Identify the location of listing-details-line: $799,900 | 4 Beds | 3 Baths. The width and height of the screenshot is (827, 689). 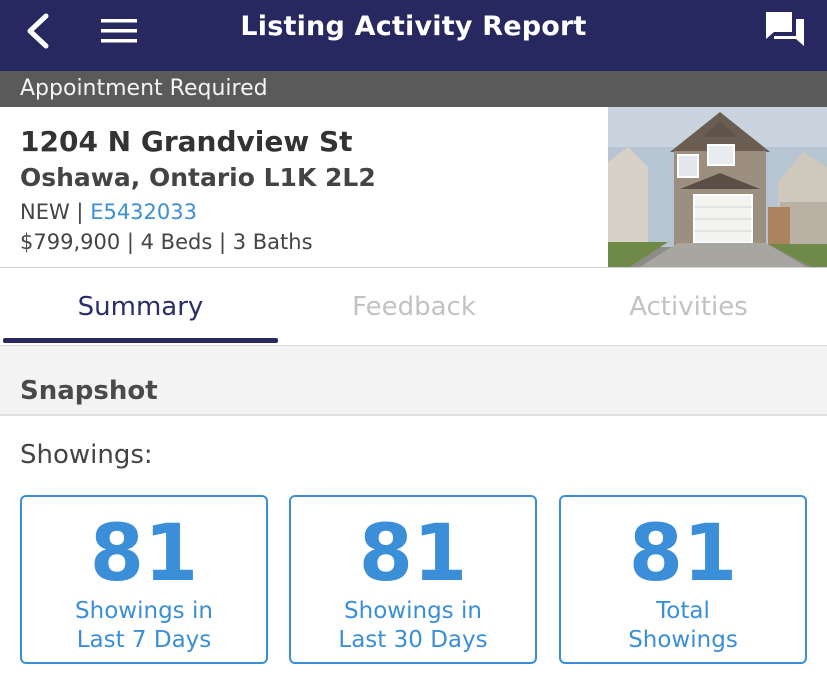
(166, 242).